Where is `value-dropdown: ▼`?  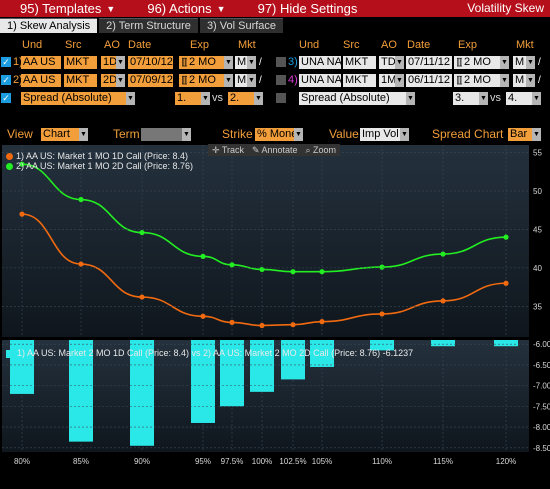
value-dropdown: ▼ is located at coordinates (404, 134).